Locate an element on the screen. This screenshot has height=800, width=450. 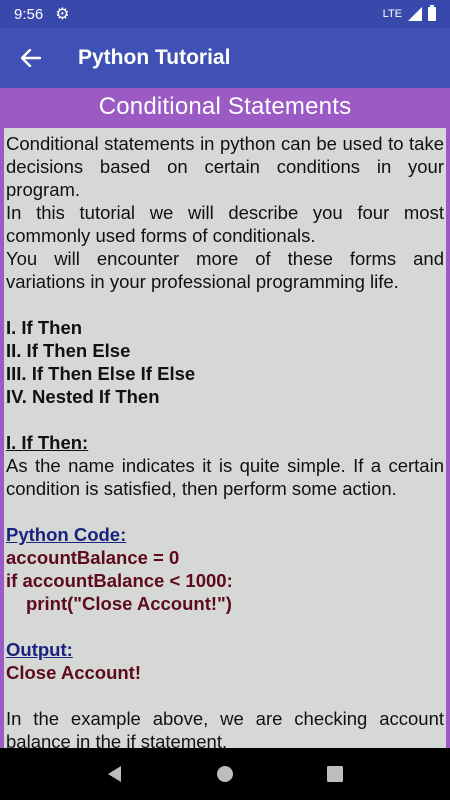
section-title: Conditional Statements is located at coordinates (225, 106).